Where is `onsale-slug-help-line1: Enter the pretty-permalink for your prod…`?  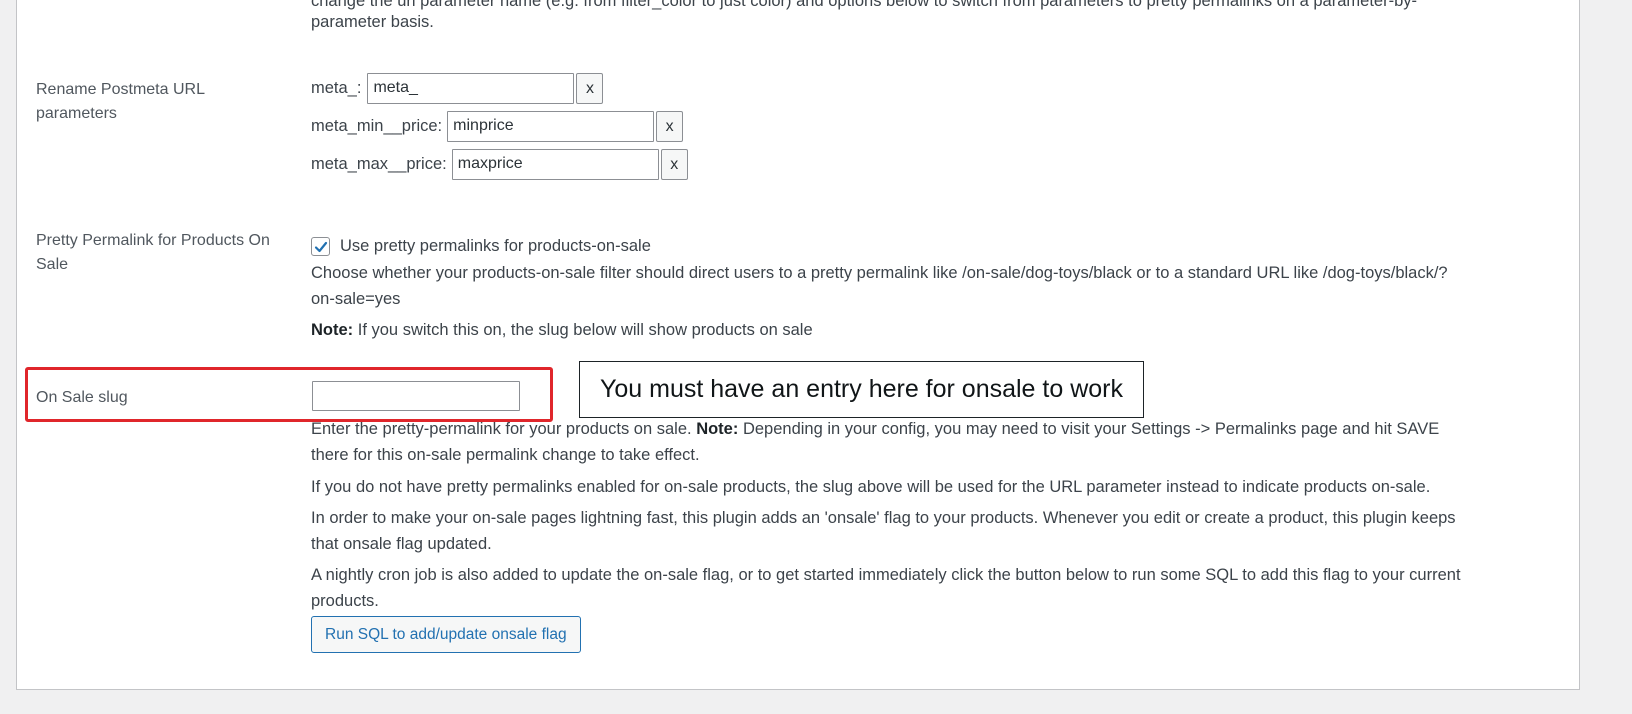 onsale-slug-help-line1: Enter the pretty-permalink for your prod… is located at coordinates (875, 429).